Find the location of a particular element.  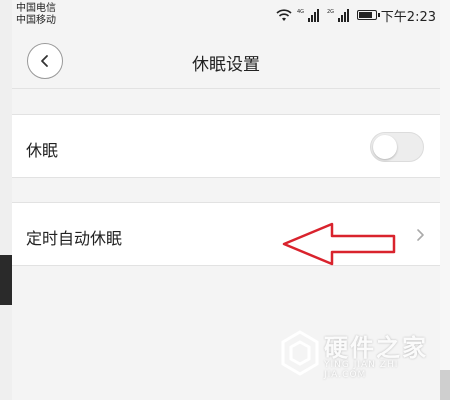

setting-label-sleep: 休眠 is located at coordinates (42, 150).